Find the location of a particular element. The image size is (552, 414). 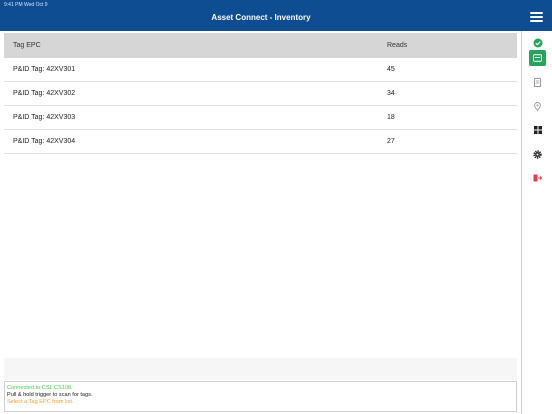

gear-icon is located at coordinates (537, 154).